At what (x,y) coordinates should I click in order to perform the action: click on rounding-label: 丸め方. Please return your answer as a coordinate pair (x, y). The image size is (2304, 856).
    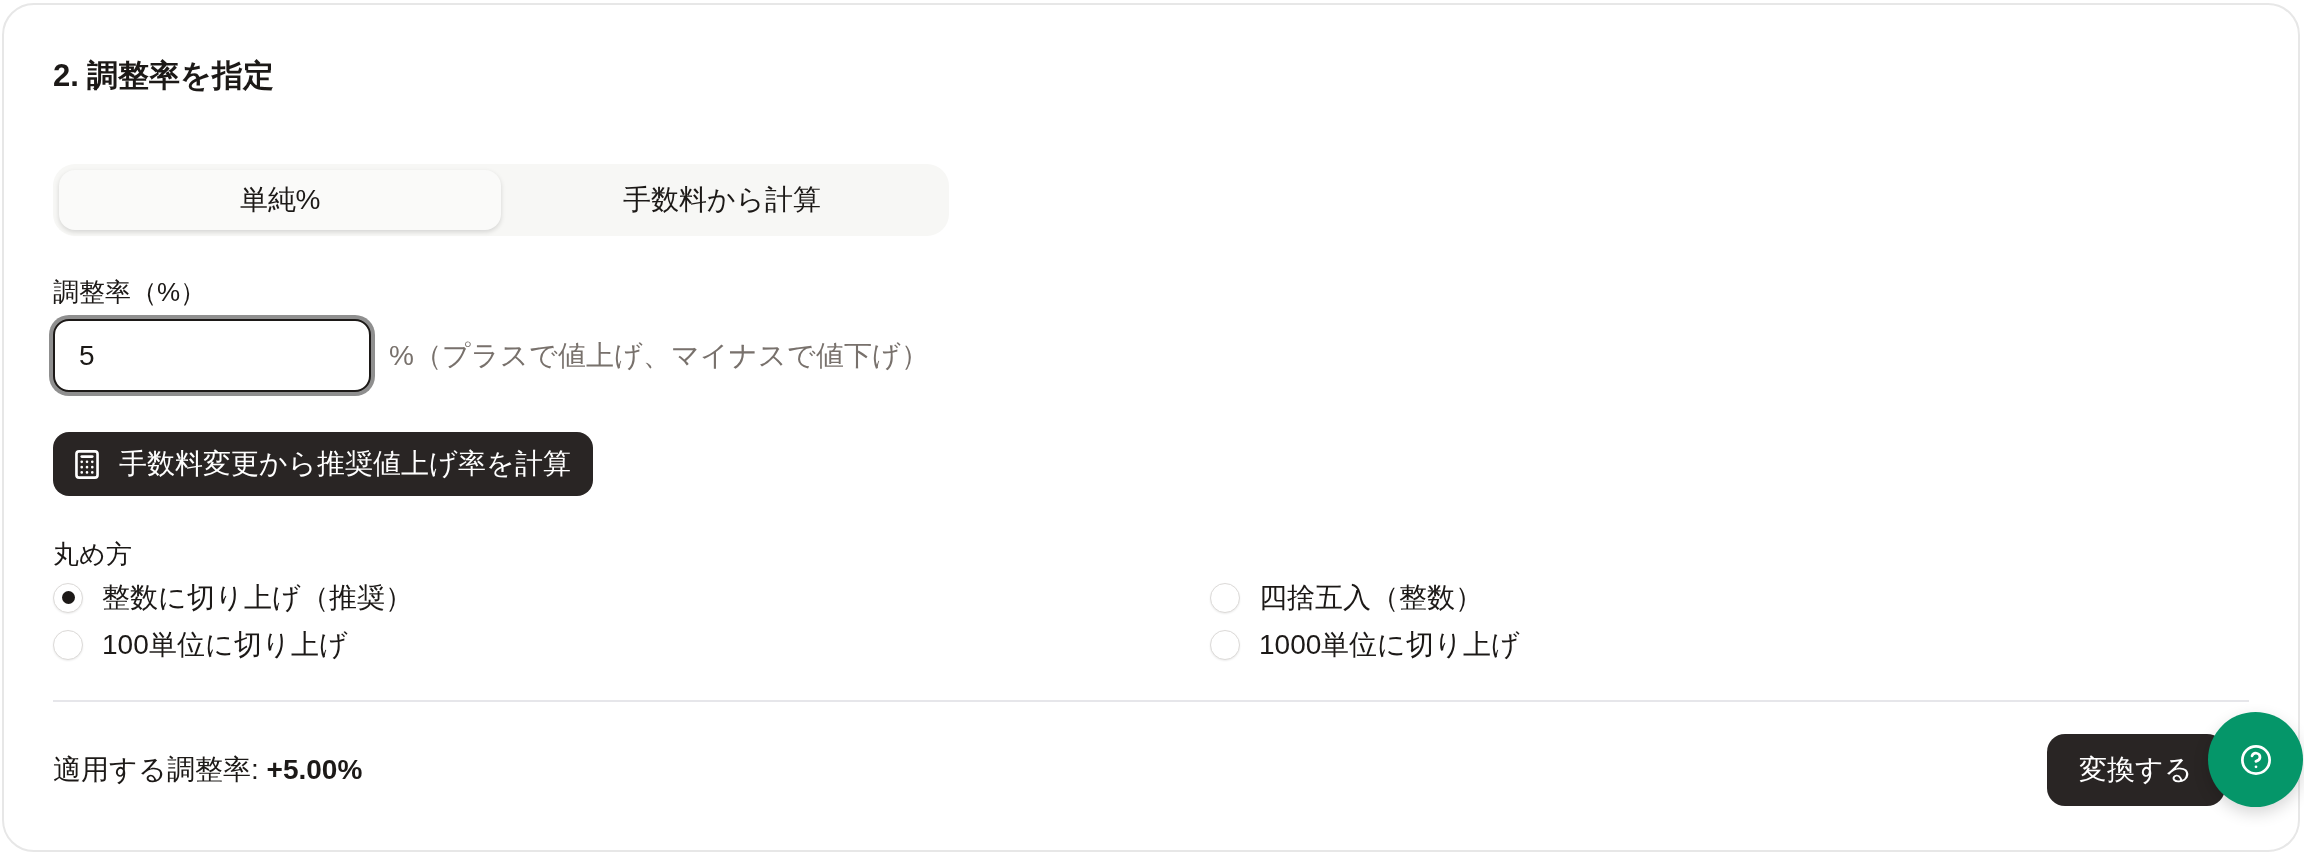
    Looking at the image, I should click on (92, 554).